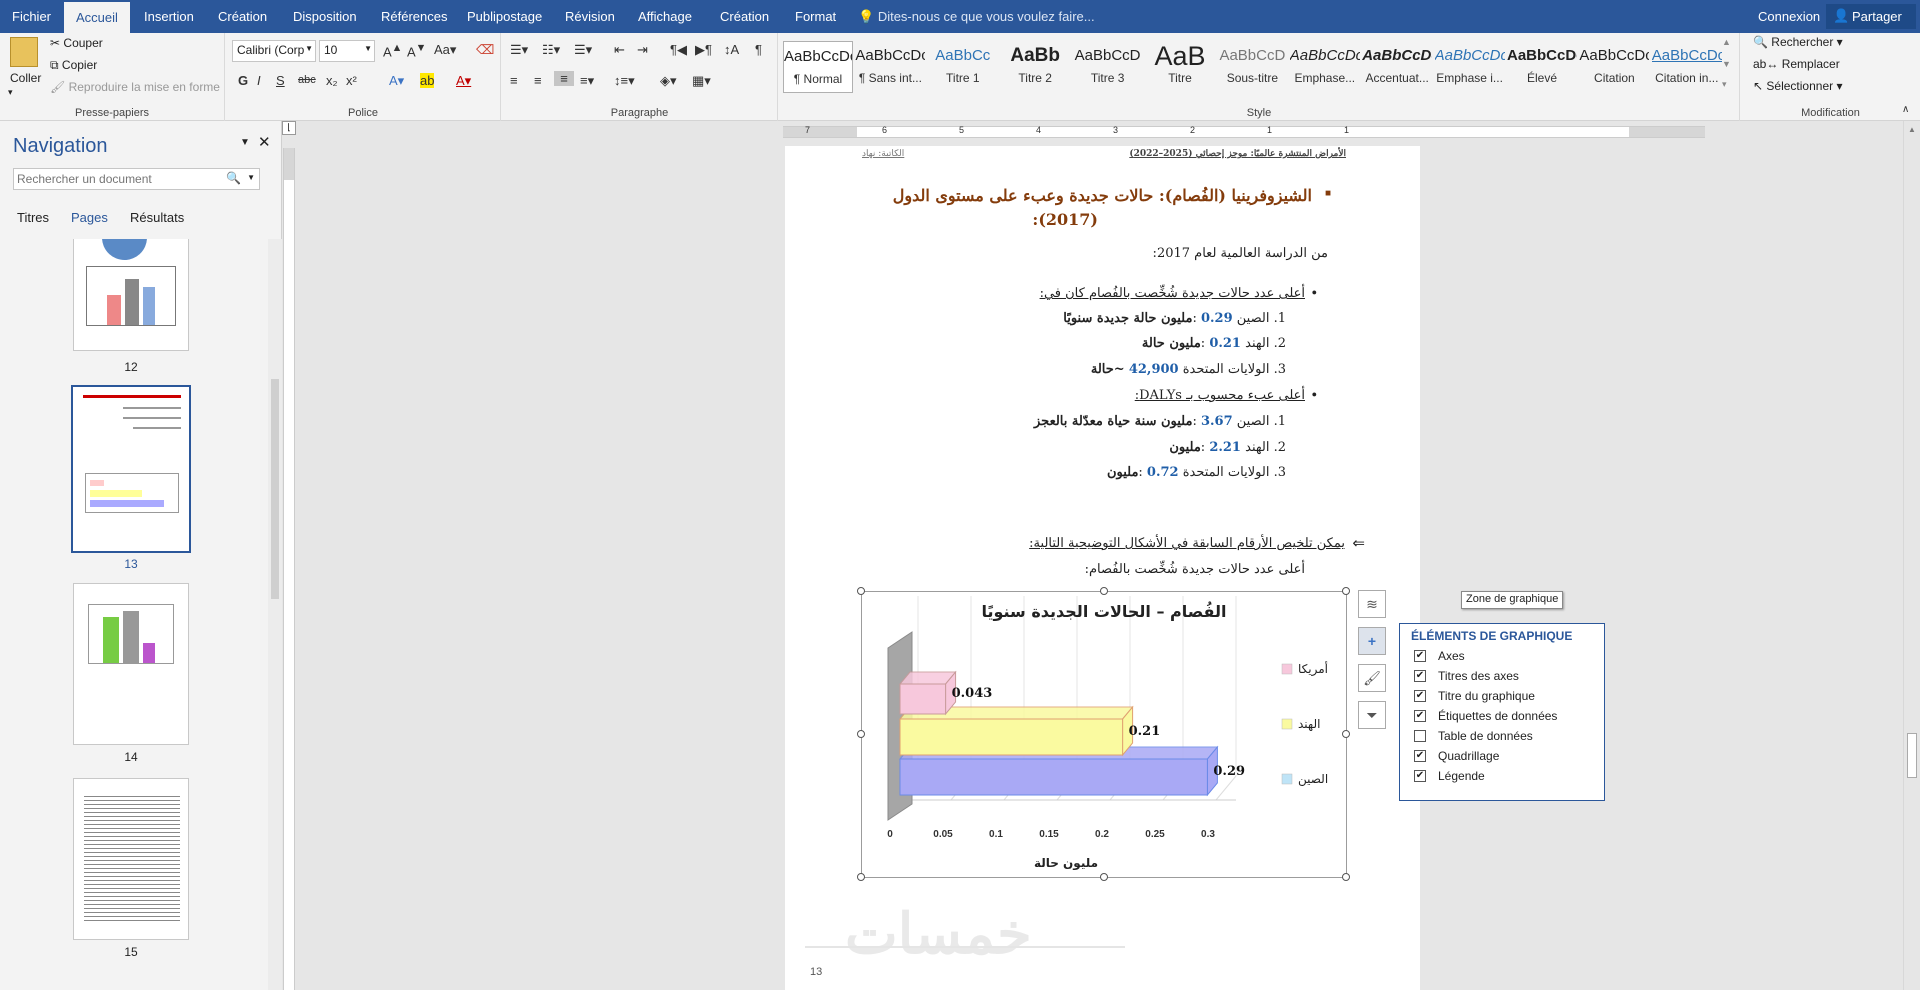 This screenshot has height=990, width=1920. What do you see at coordinates (347, 51) in the screenshot?
I see `font-size-select: 10 ▼` at bounding box center [347, 51].